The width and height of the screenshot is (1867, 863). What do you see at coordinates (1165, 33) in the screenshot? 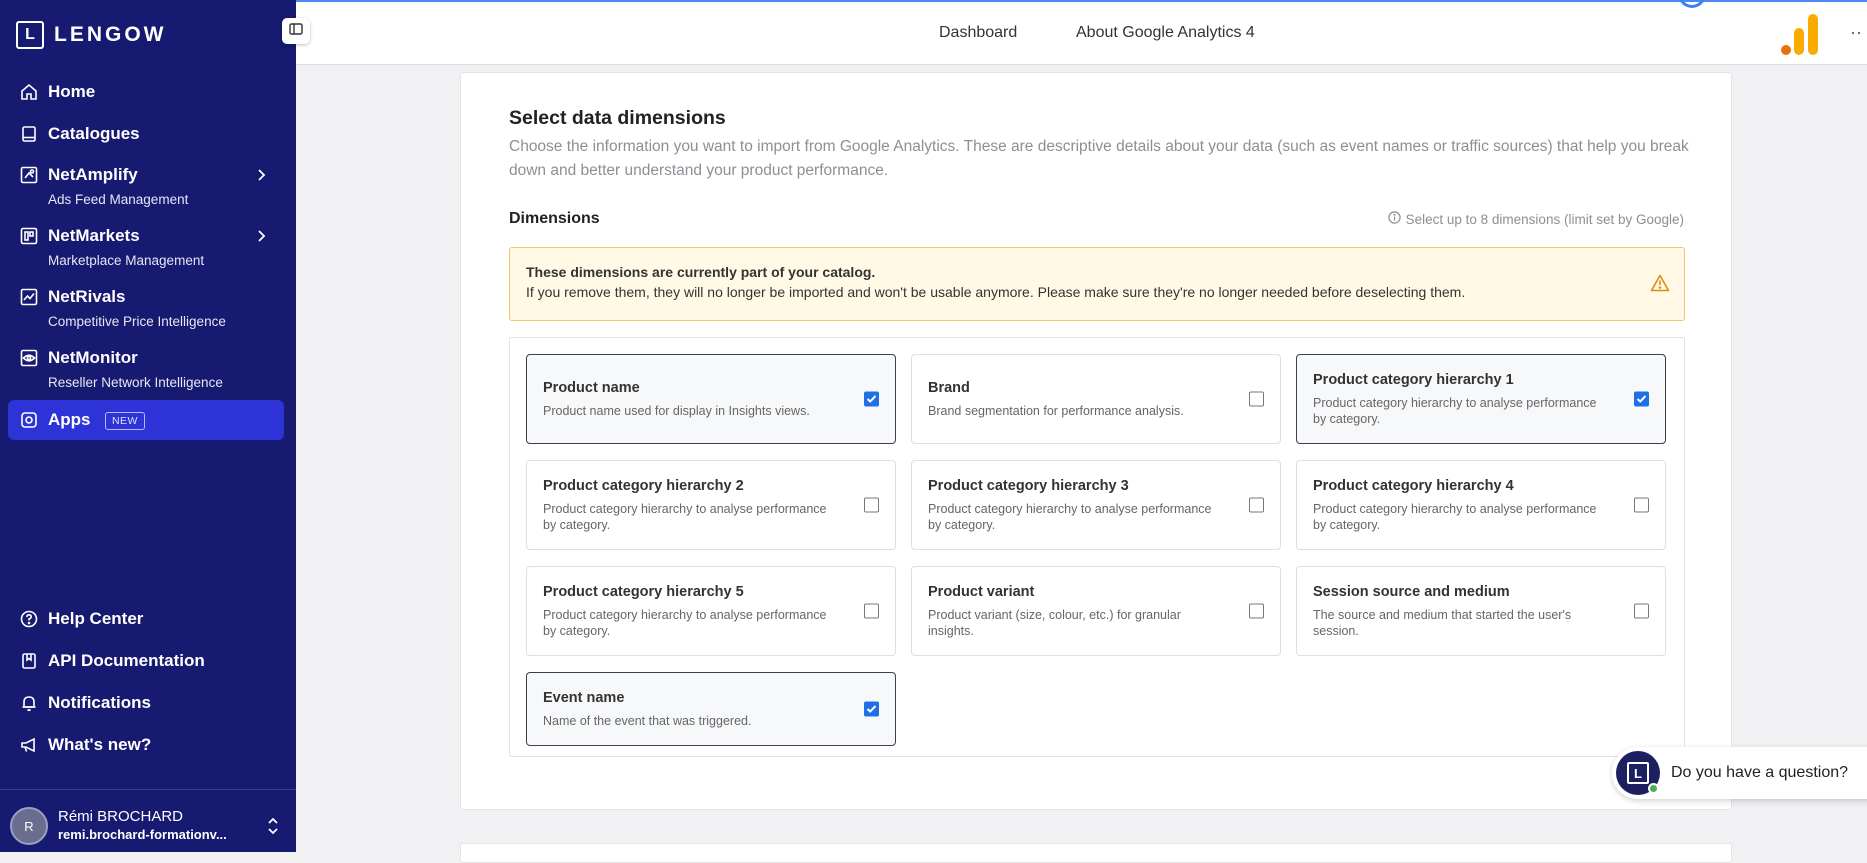
I see `tab-about-ga4: About Google Analytics 4` at bounding box center [1165, 33].